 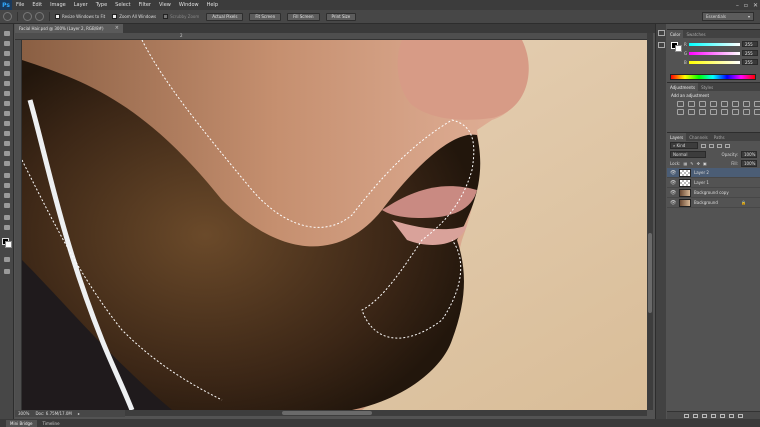 What do you see at coordinates (7, 33) in the screenshot?
I see `move-tool-icon` at bounding box center [7, 33].